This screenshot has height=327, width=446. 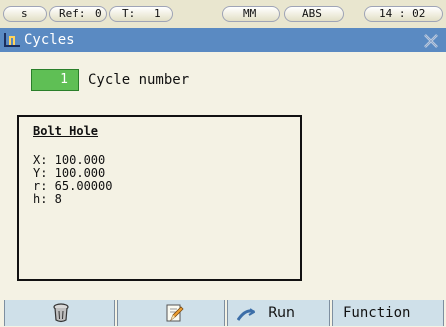 I want to click on position-mode-indicator: ABS, so click(x=314, y=14).